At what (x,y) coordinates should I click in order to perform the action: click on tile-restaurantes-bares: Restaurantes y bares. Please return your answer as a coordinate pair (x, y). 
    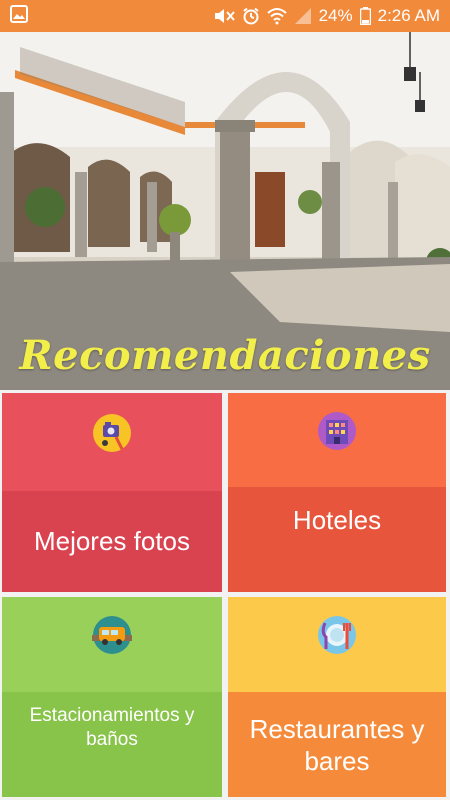
    Looking at the image, I should click on (337, 697).